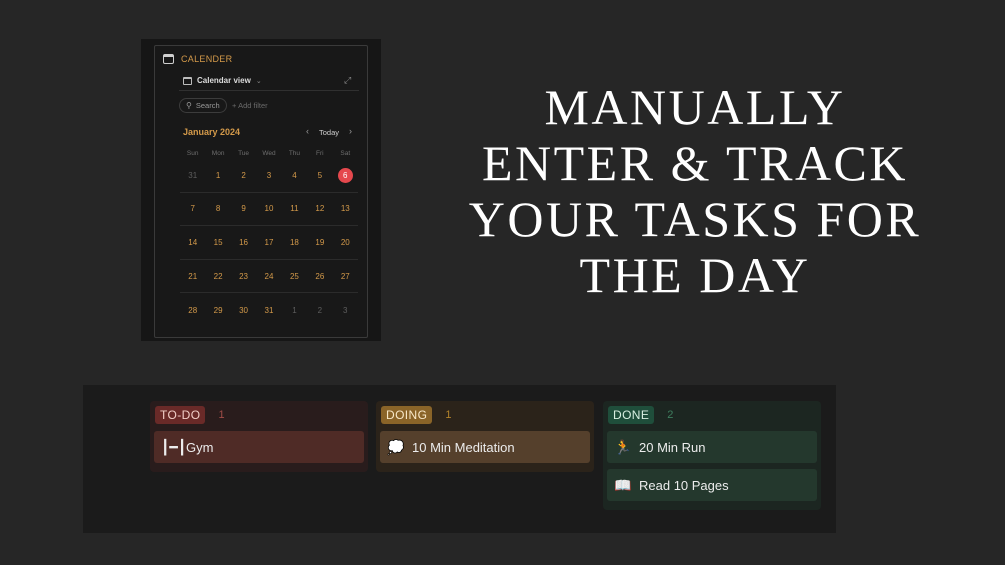  What do you see at coordinates (695, 163) in the screenshot?
I see `headline-line: ENTER & TRACK` at bounding box center [695, 163].